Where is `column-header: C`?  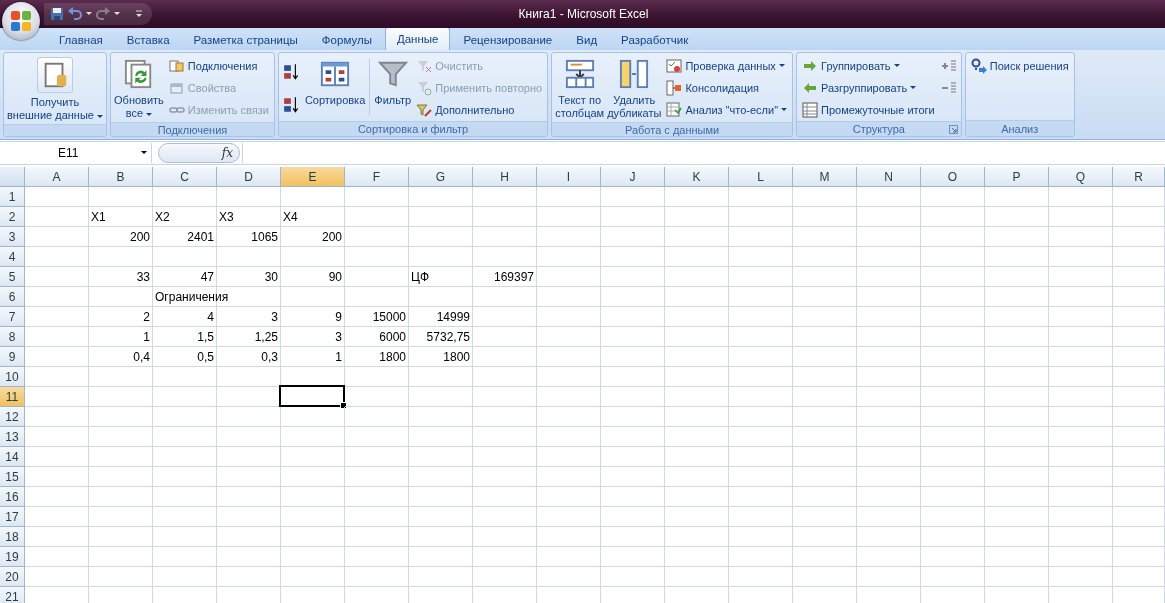 column-header: C is located at coordinates (185, 177).